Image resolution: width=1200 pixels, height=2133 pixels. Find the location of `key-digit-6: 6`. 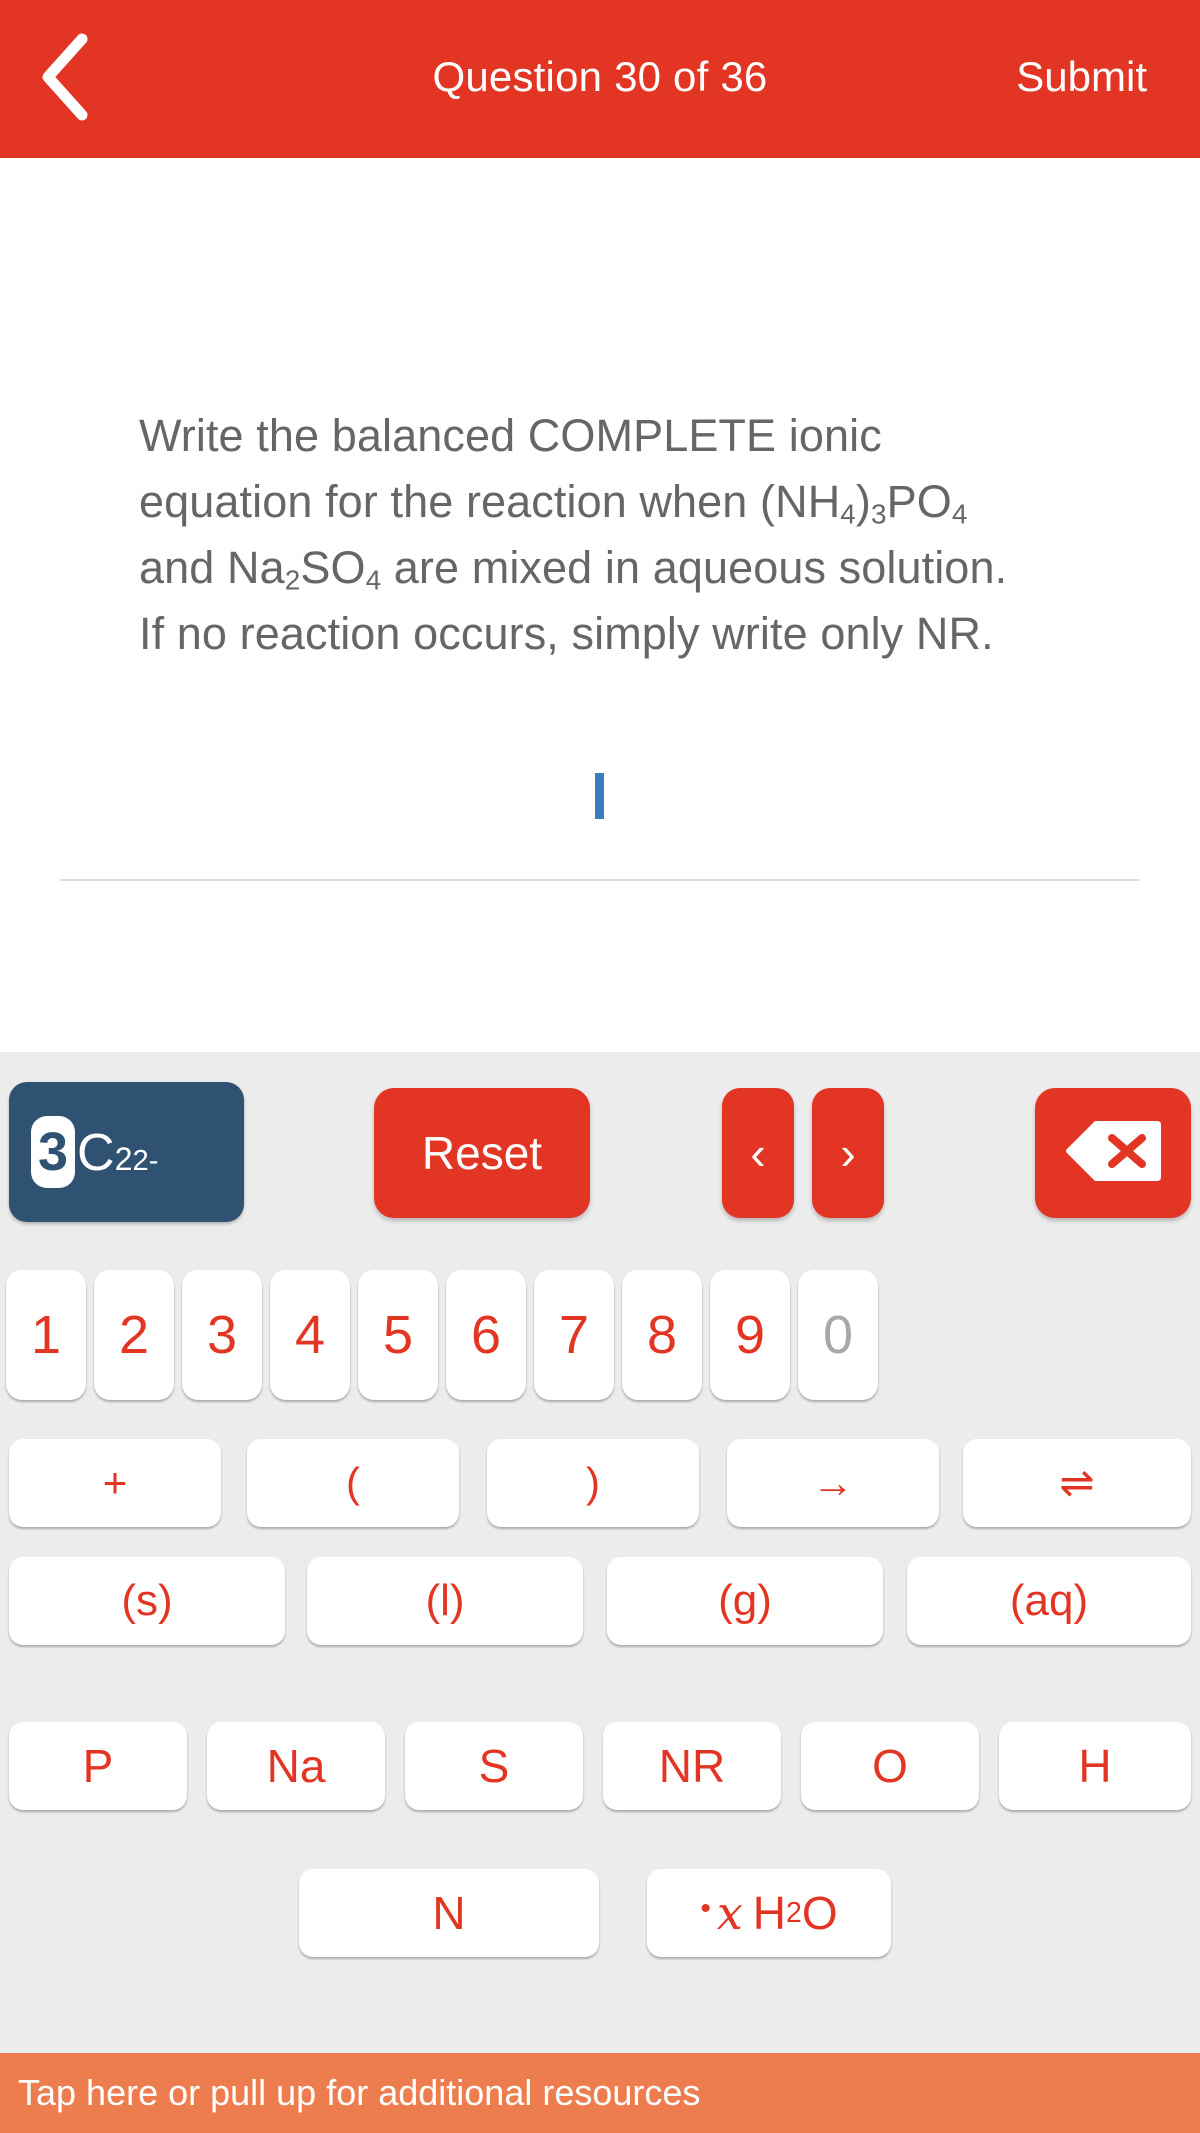

key-digit-6: 6 is located at coordinates (486, 1335).